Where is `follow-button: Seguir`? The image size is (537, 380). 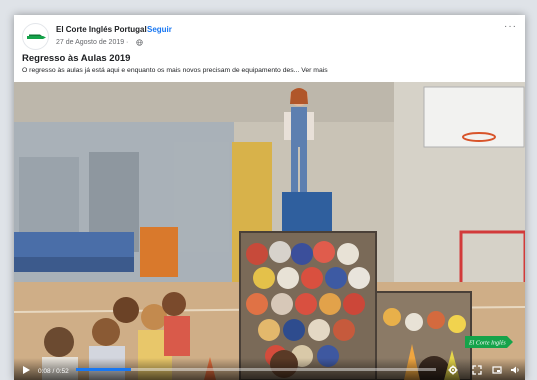
follow-button: Seguir is located at coordinates (159, 29).